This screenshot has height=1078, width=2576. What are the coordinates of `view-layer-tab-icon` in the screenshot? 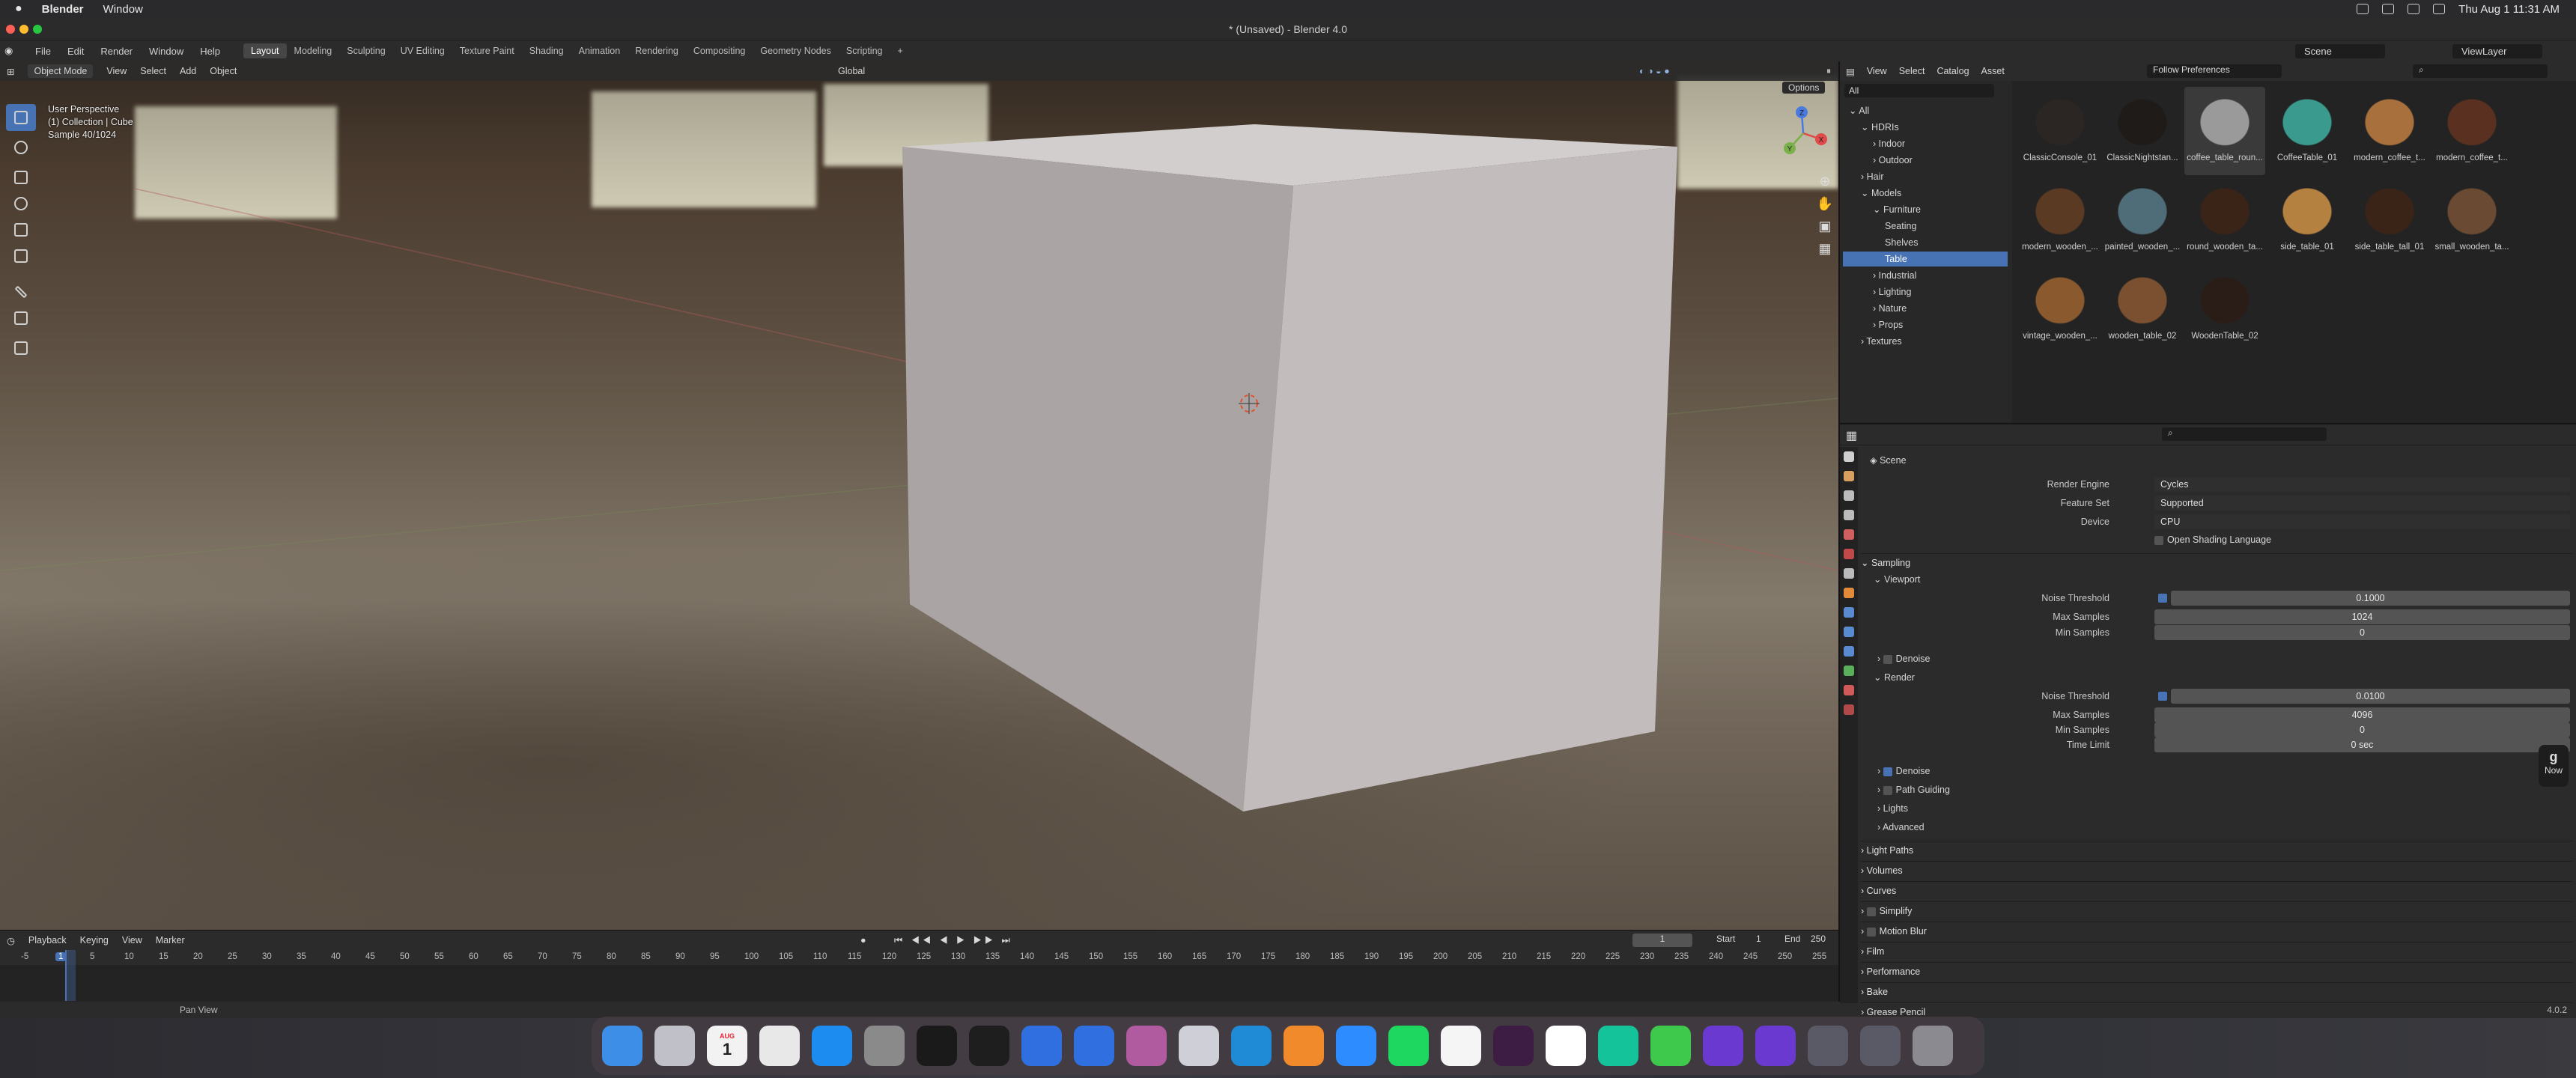 It's located at (1849, 515).